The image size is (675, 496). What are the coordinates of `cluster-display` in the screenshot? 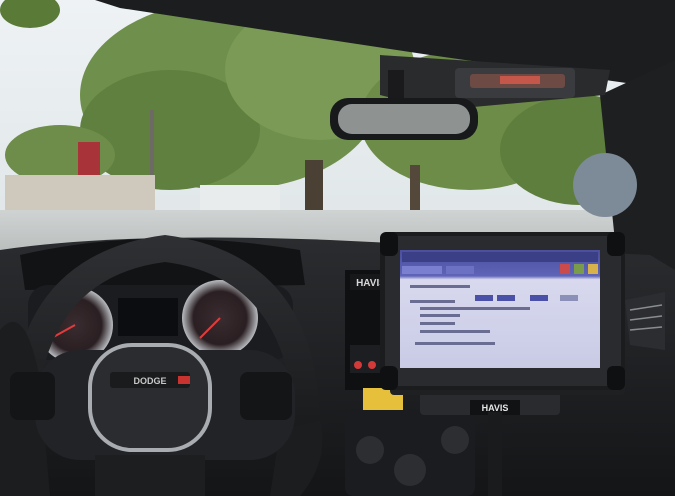 It's located at (148, 317).